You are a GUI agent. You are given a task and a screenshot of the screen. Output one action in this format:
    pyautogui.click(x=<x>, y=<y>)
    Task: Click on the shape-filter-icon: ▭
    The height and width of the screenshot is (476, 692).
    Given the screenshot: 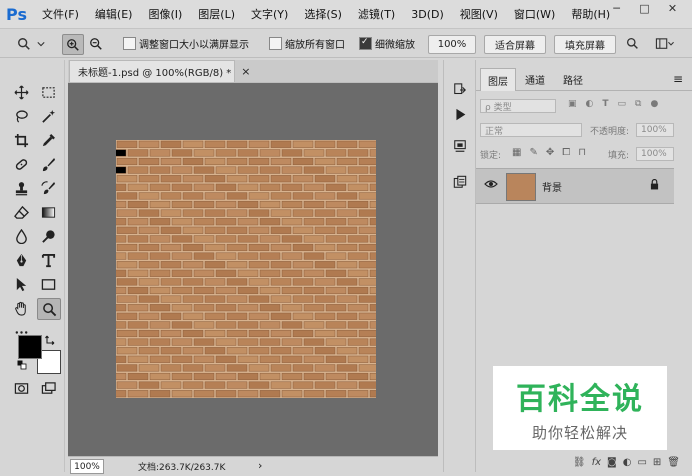 What is the action you would take?
    pyautogui.click(x=622, y=104)
    